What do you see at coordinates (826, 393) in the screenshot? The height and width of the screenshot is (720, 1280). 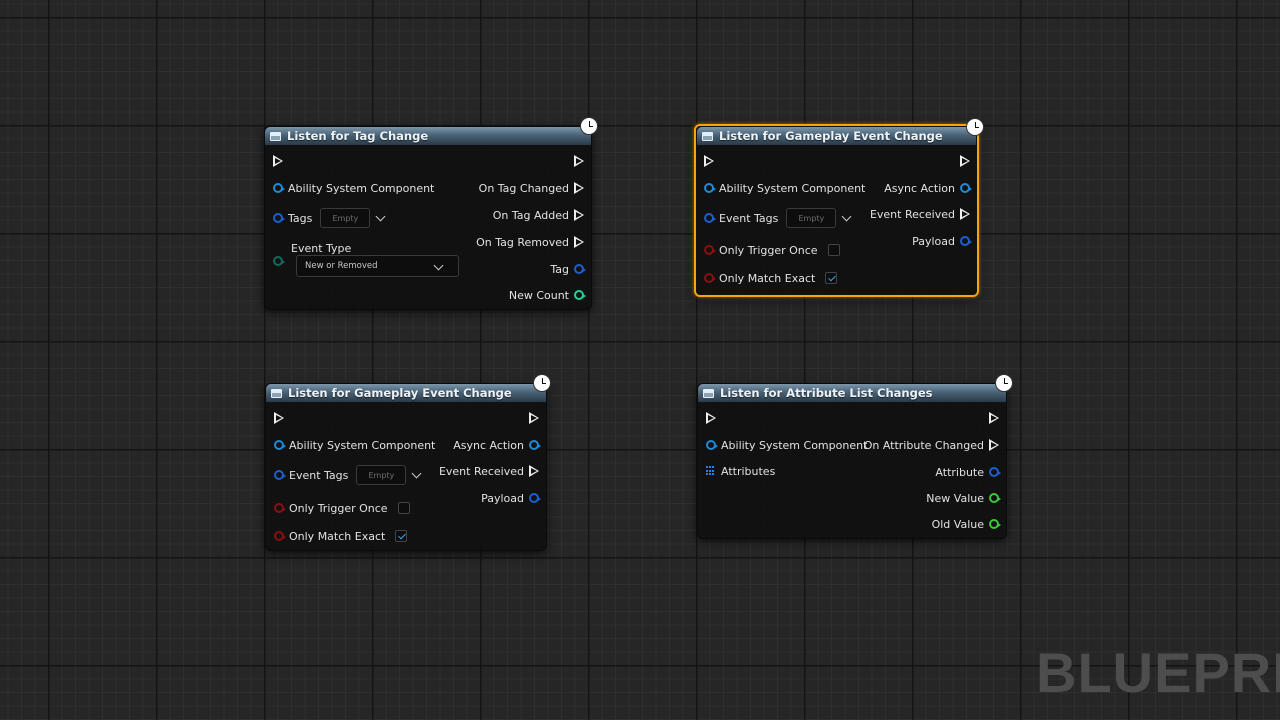 I see `node-title: Listen for Attribute List Changes` at bounding box center [826, 393].